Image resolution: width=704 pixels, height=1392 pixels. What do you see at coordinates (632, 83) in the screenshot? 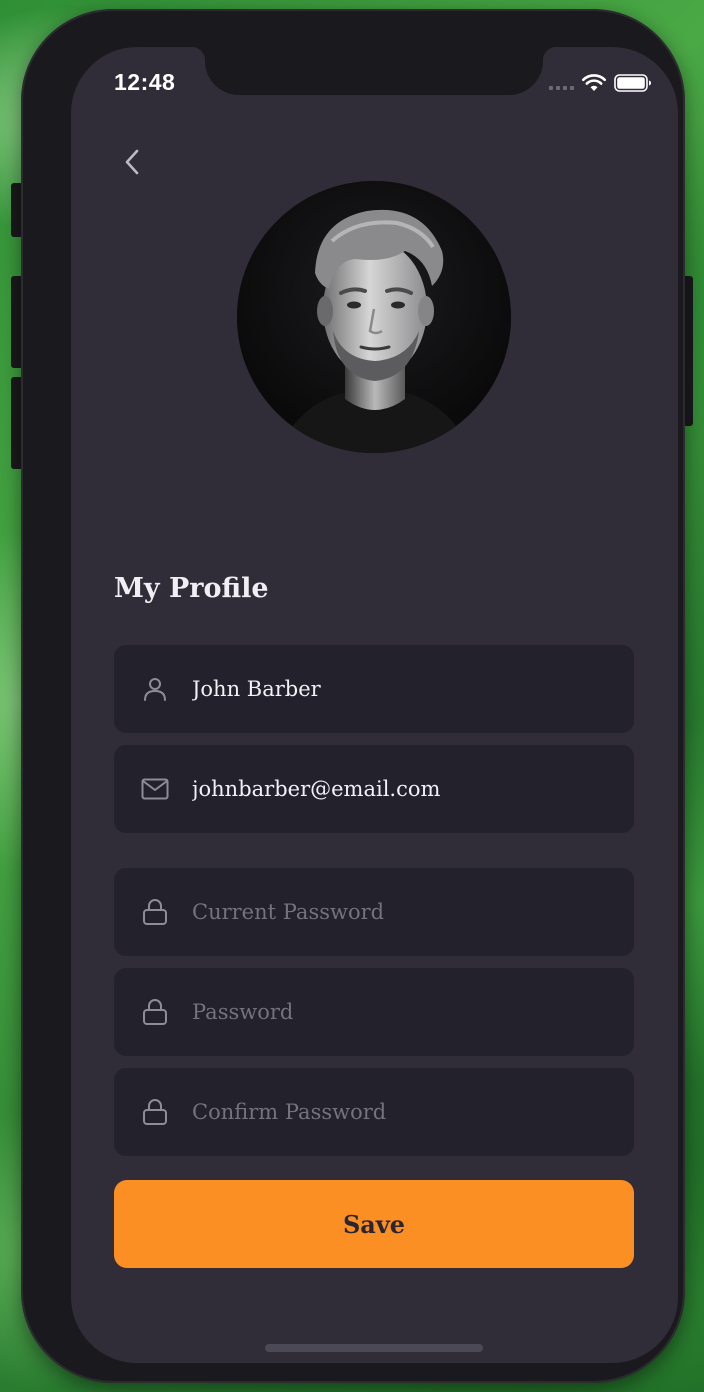
I see `battery-icon` at bounding box center [632, 83].